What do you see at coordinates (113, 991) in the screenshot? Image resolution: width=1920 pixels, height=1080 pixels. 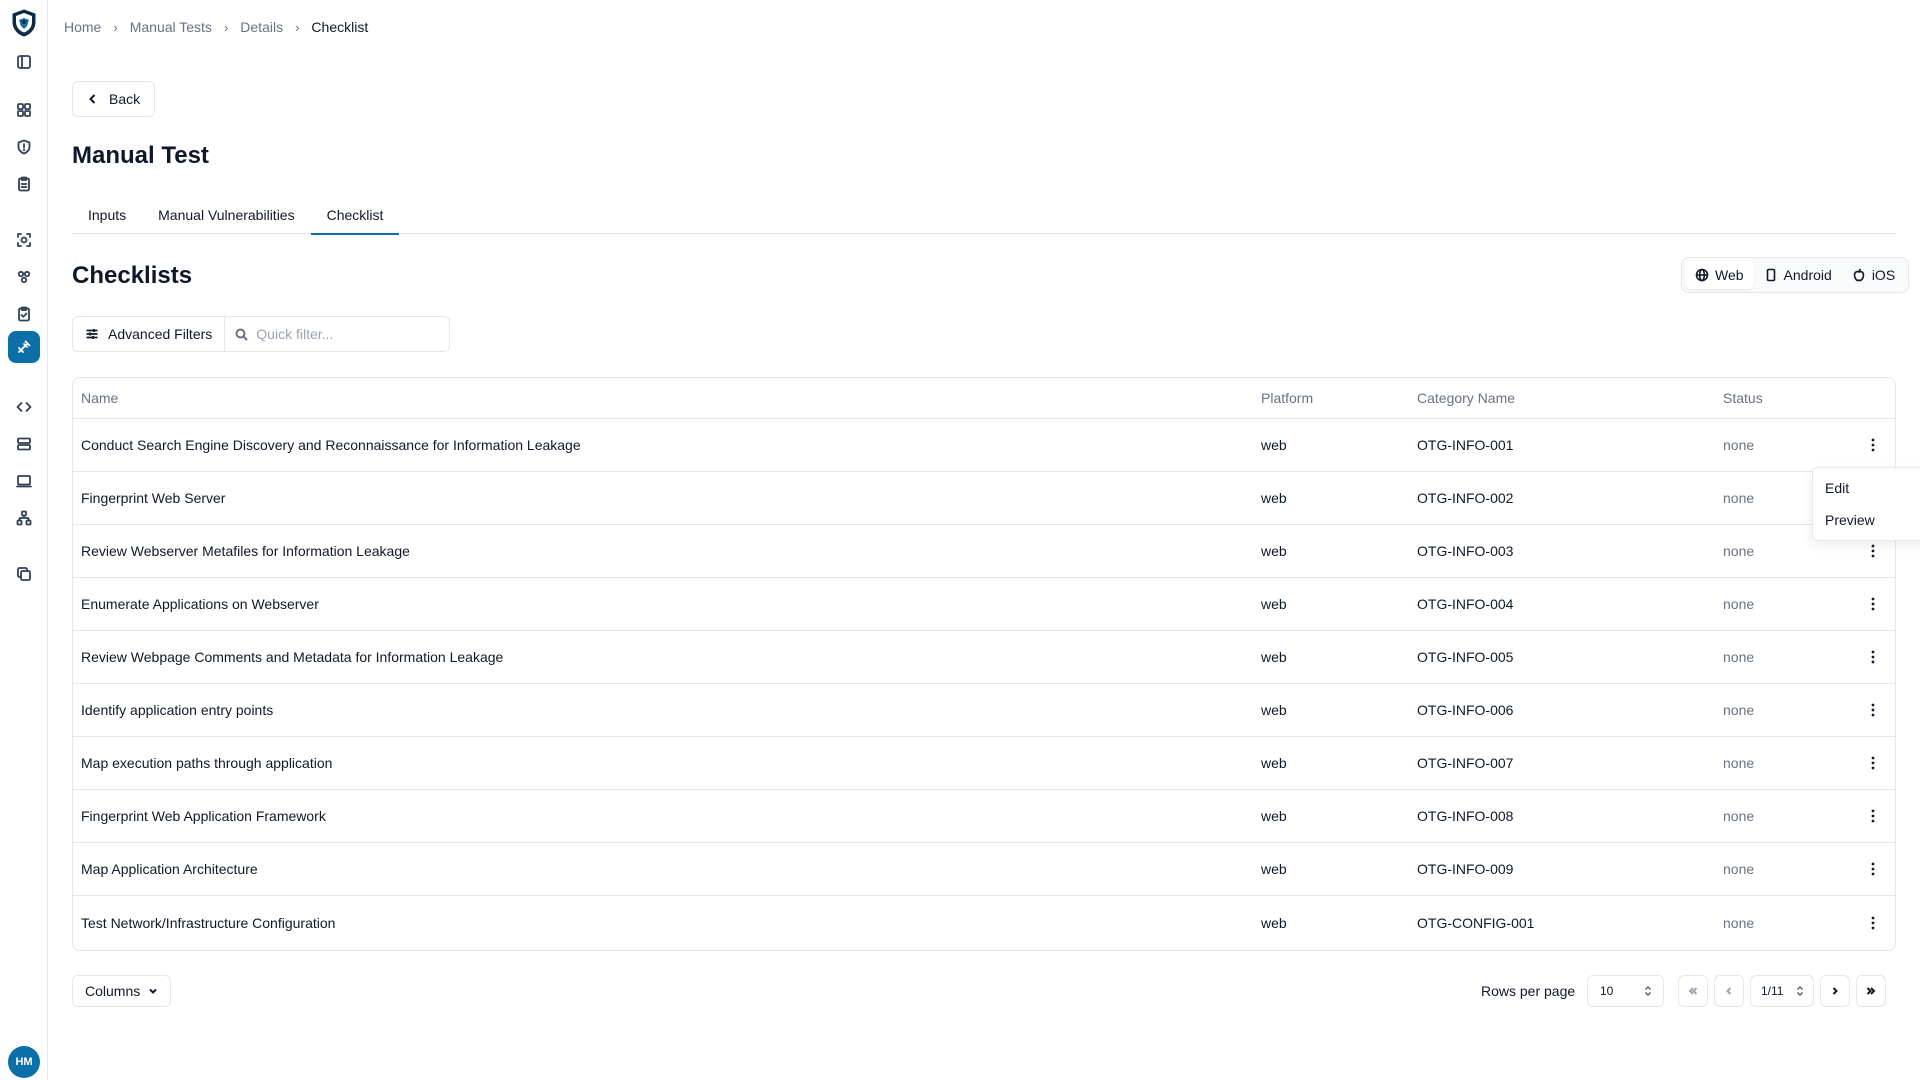 I see `columns-label: Columns` at bounding box center [113, 991].